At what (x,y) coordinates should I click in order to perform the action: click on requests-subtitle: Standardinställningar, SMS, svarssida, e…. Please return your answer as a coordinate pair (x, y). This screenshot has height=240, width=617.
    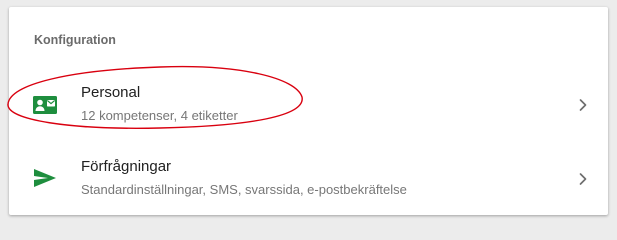
    Looking at the image, I should click on (244, 189).